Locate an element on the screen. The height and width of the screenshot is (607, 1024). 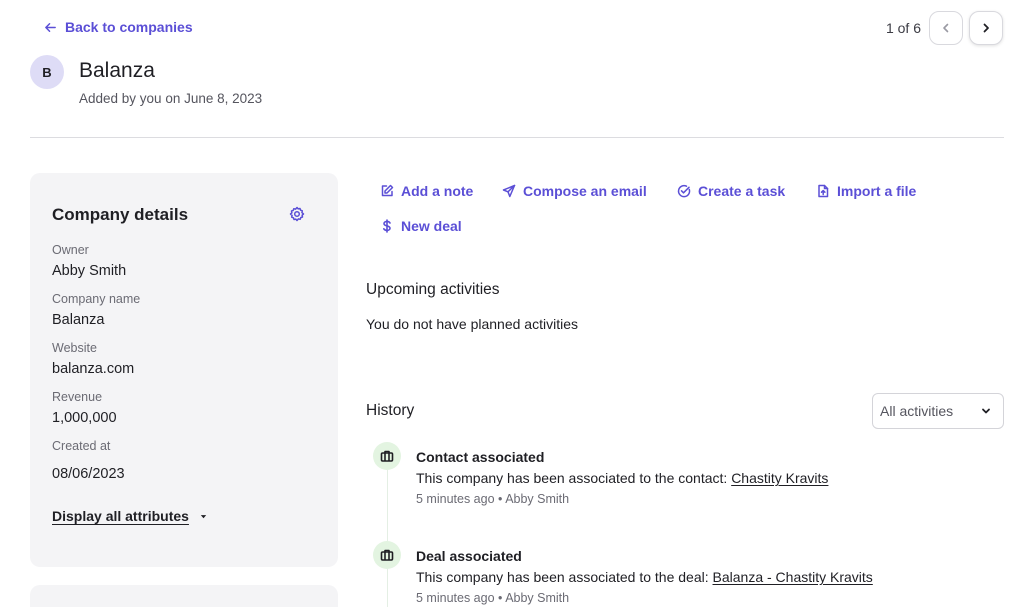
create-task-button: Create a task is located at coordinates (731, 191).